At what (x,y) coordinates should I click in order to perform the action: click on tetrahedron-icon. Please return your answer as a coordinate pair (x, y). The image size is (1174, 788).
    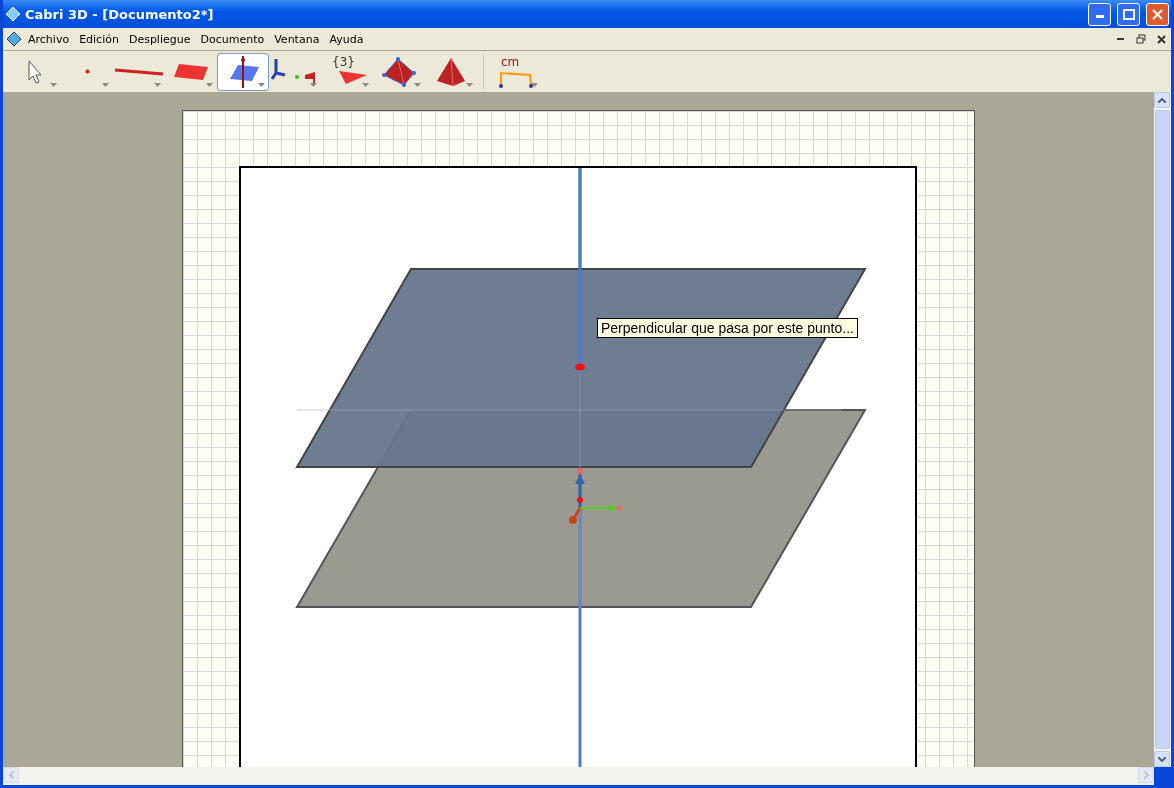
    Looking at the image, I should click on (399, 71).